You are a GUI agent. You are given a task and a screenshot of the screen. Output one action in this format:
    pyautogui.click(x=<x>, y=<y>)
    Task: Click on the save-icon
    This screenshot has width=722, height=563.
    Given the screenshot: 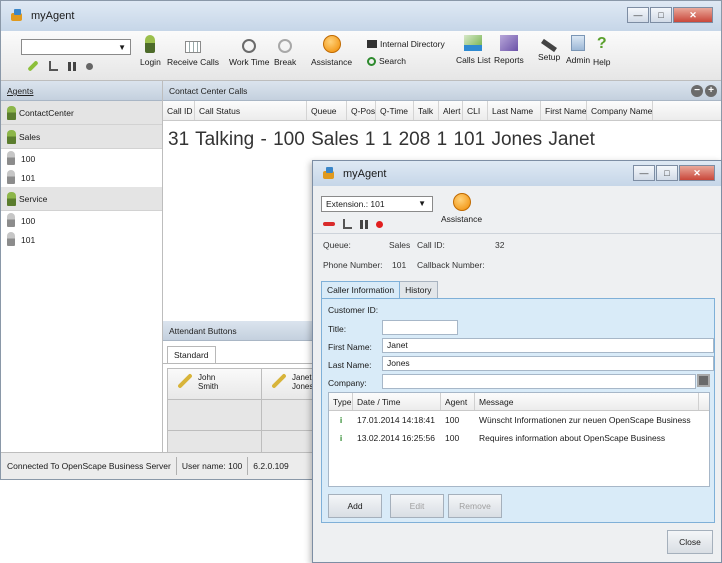 What is the action you would take?
    pyautogui.click(x=703, y=380)
    